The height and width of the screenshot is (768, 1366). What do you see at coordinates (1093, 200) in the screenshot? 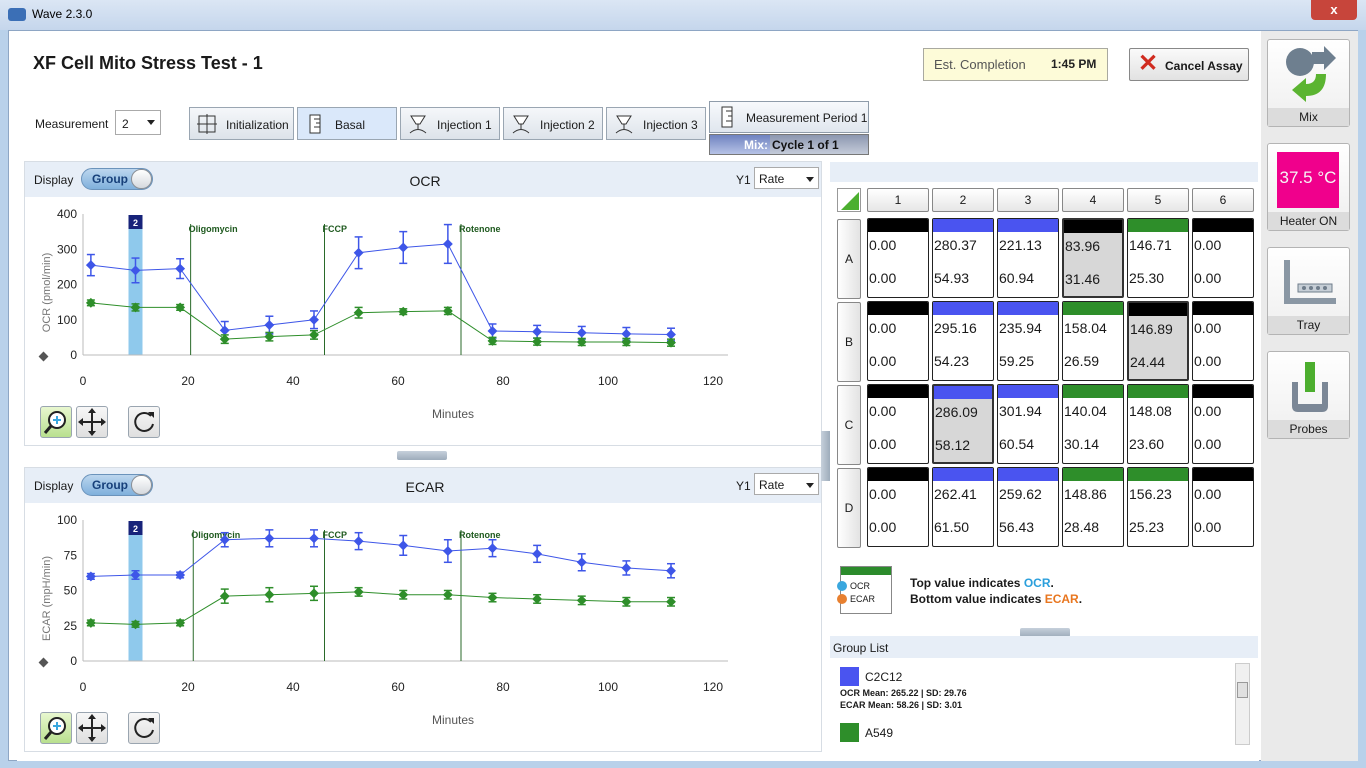
I see `column-header-4: 4` at bounding box center [1093, 200].